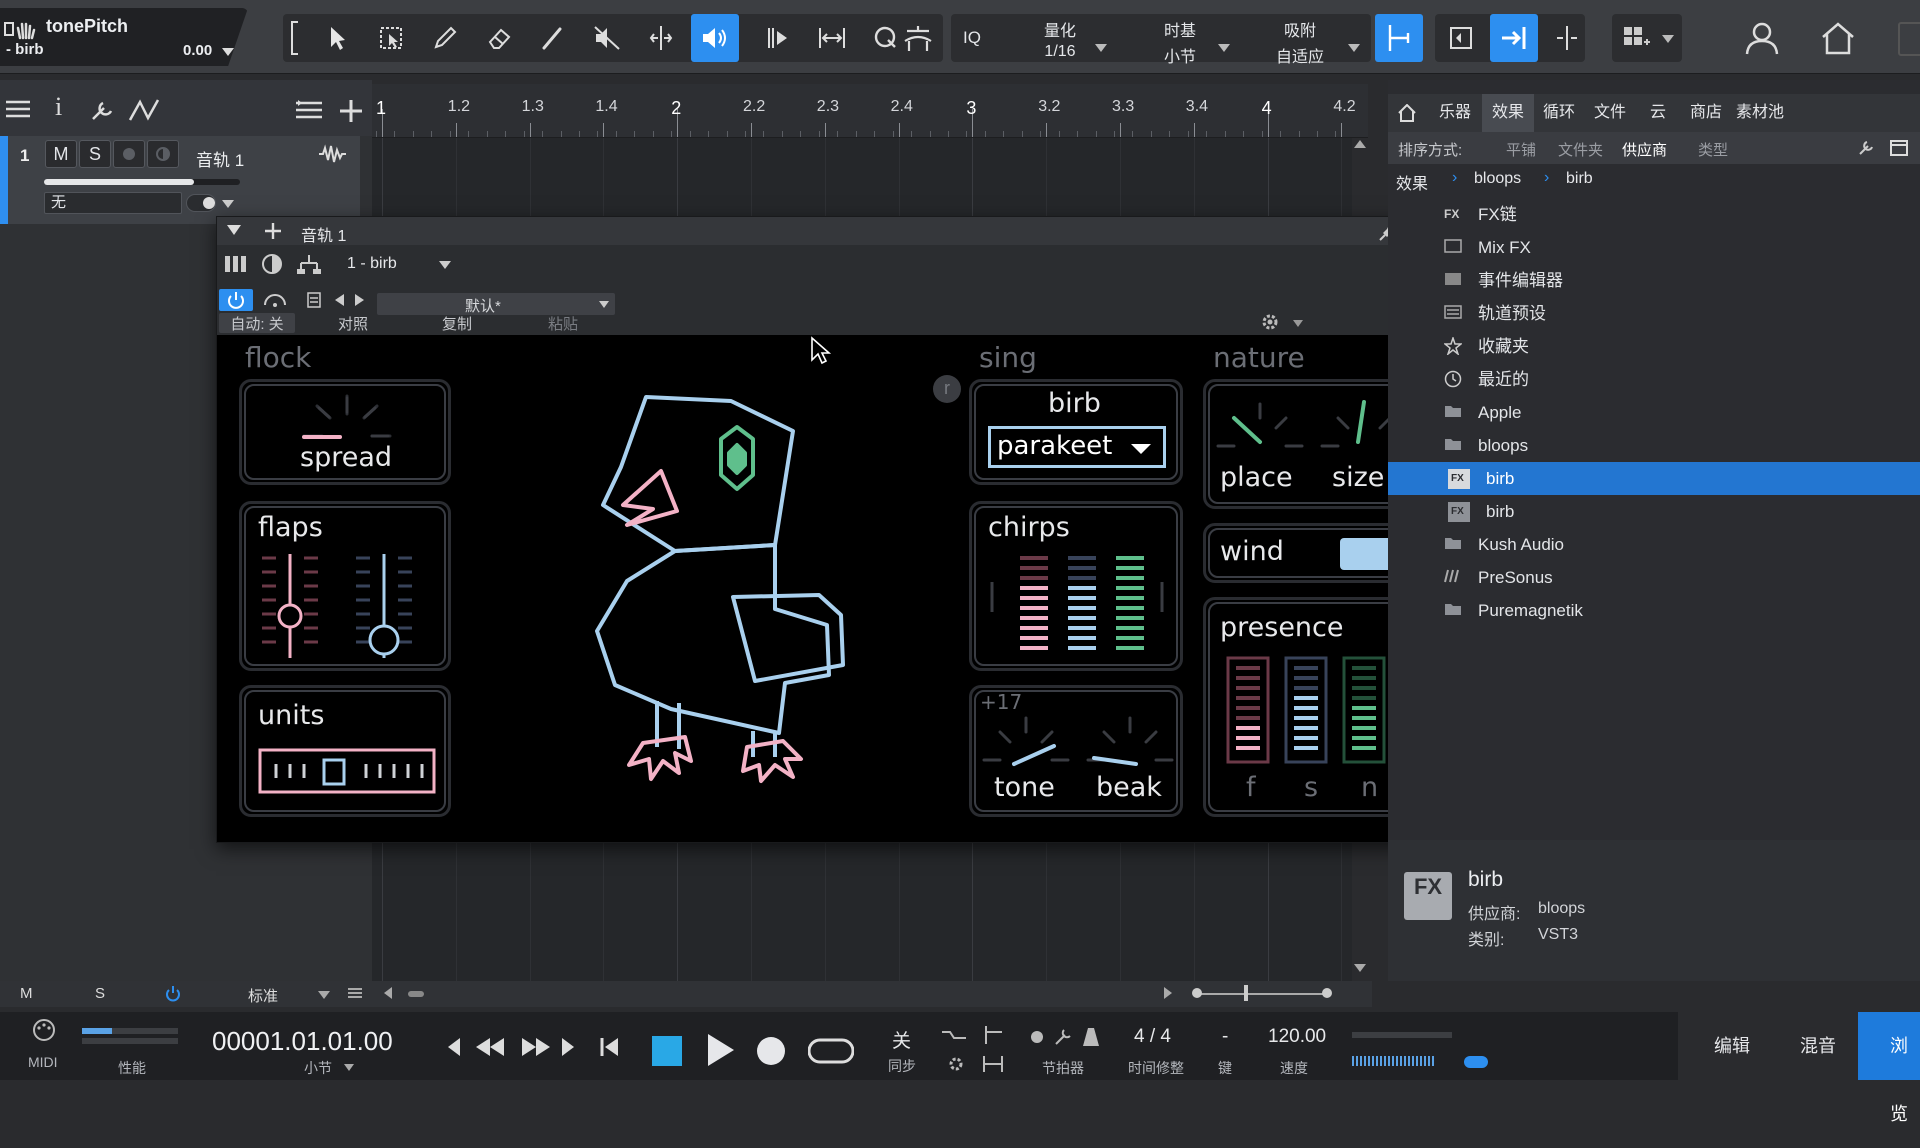 Image resolution: width=1920 pixels, height=1148 pixels. Describe the element at coordinates (351, 111) in the screenshot. I see `add-track-icon` at that location.